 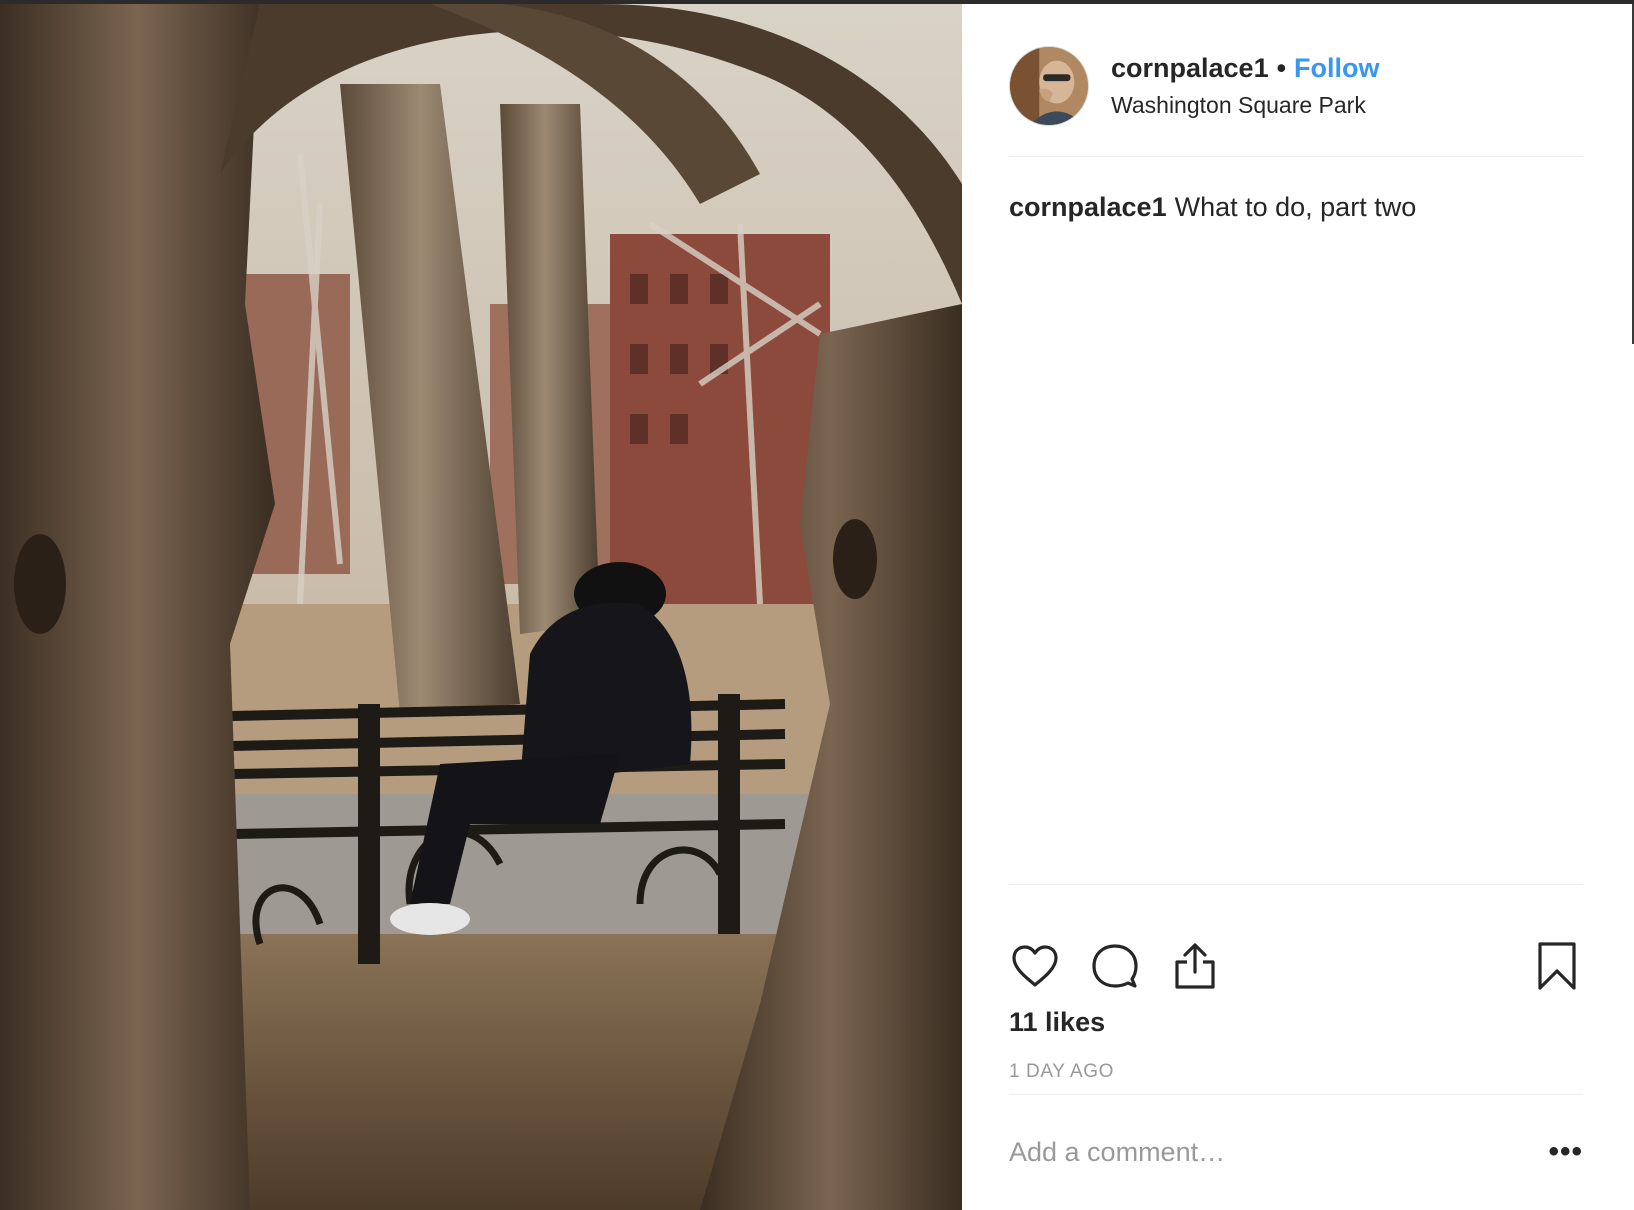 I want to click on like-button, so click(x=1035, y=966).